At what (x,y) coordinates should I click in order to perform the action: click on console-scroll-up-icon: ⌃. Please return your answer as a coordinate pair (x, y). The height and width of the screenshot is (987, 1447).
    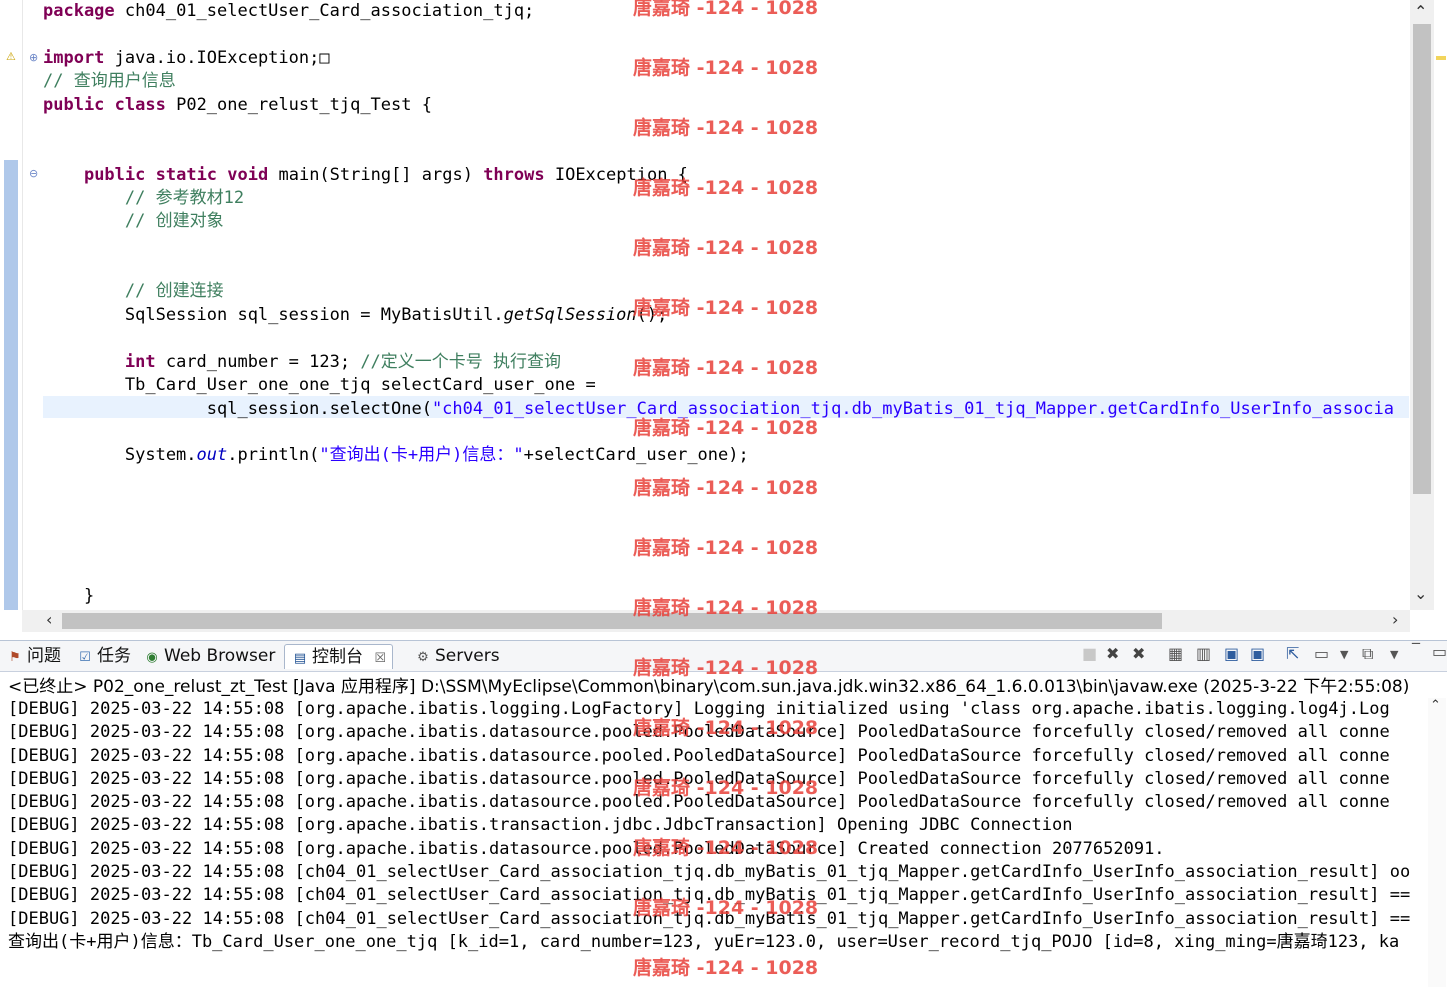
    Looking at the image, I should click on (1435, 705).